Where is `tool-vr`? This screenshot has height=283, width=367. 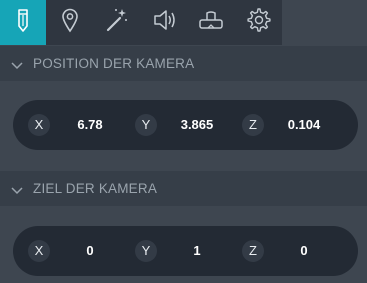 tool-vr is located at coordinates (211, 22).